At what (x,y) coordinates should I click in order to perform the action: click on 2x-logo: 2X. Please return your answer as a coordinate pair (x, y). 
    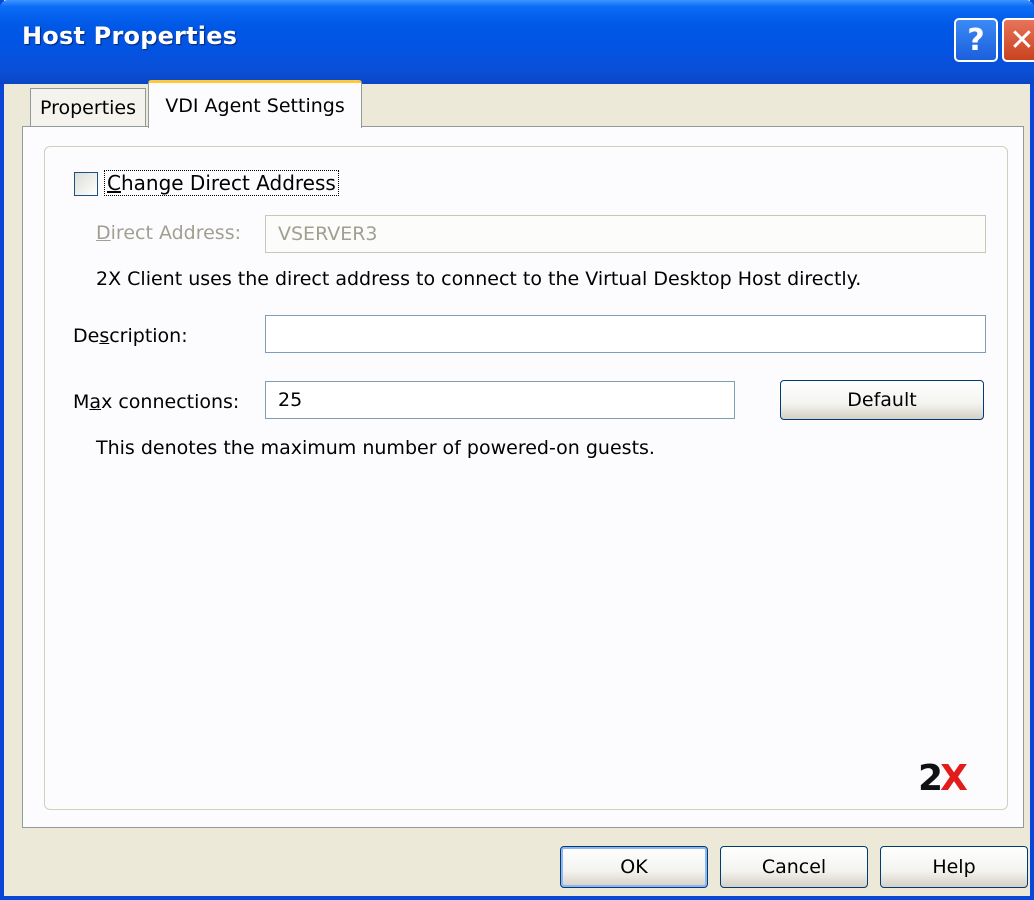
    Looking at the image, I should click on (943, 778).